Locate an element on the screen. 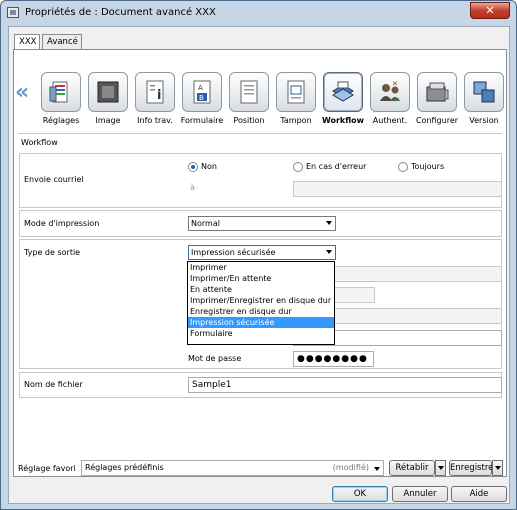 The height and width of the screenshot is (510, 517). cancel-button: Annuler is located at coordinates (420, 494).